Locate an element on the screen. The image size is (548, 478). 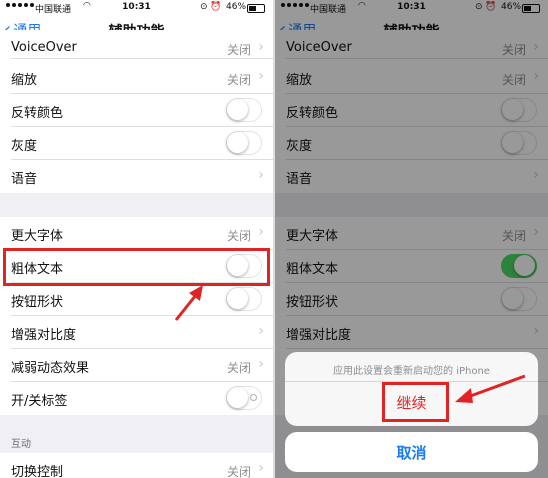
row-zoom: 缩放 关闭 › is located at coordinates (136, 77).